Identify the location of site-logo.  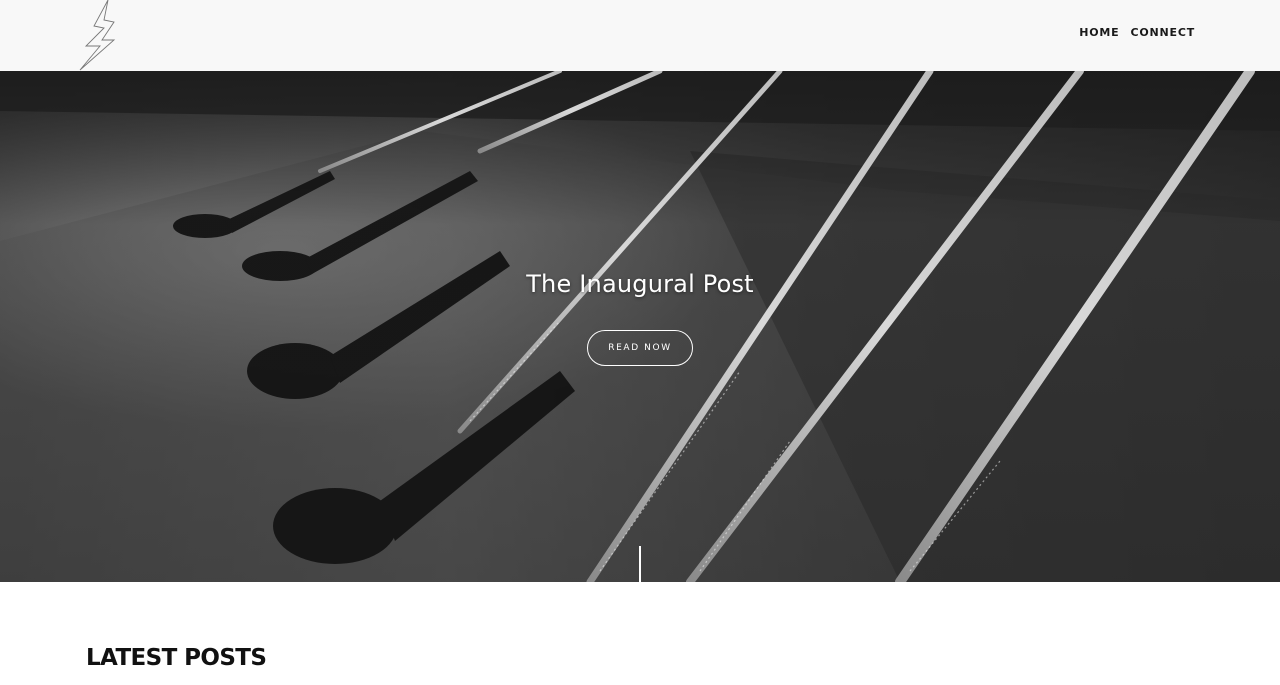
(98, 35).